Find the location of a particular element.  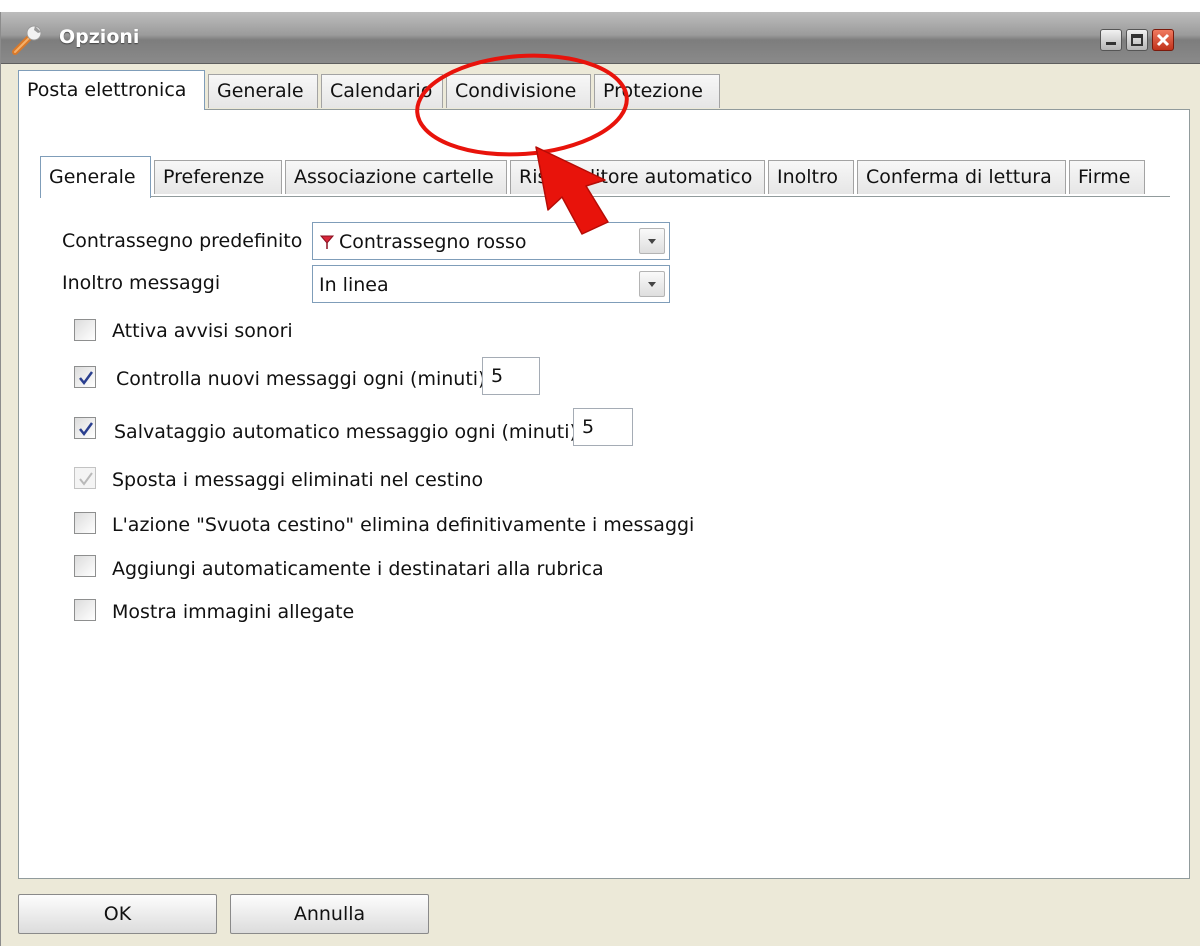

auto-add-recipients-checkbox is located at coordinates (85, 566).